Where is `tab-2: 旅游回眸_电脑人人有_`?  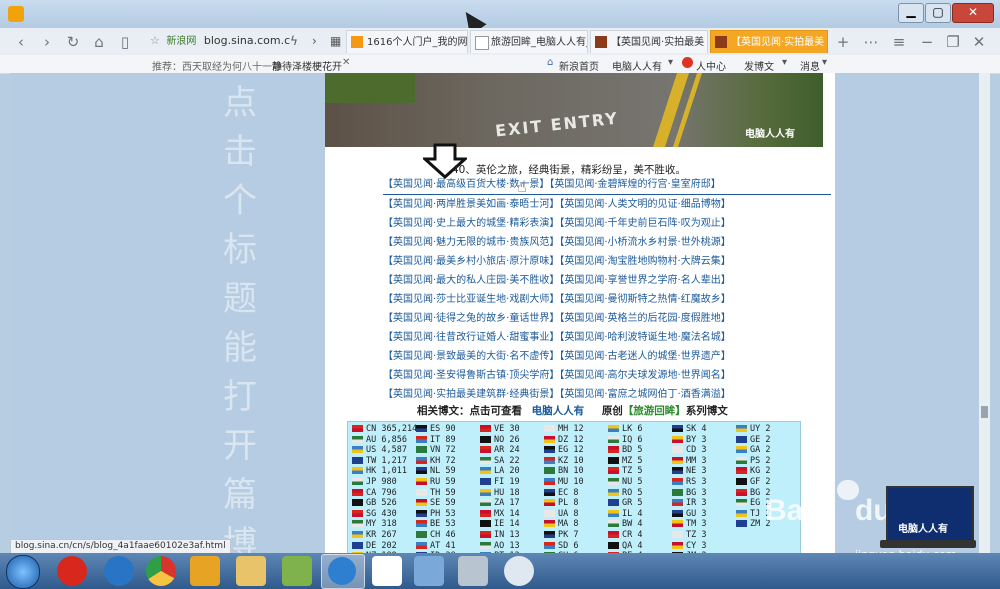 tab-2: 旅游回眸_电脑人人有_ is located at coordinates (529, 41).